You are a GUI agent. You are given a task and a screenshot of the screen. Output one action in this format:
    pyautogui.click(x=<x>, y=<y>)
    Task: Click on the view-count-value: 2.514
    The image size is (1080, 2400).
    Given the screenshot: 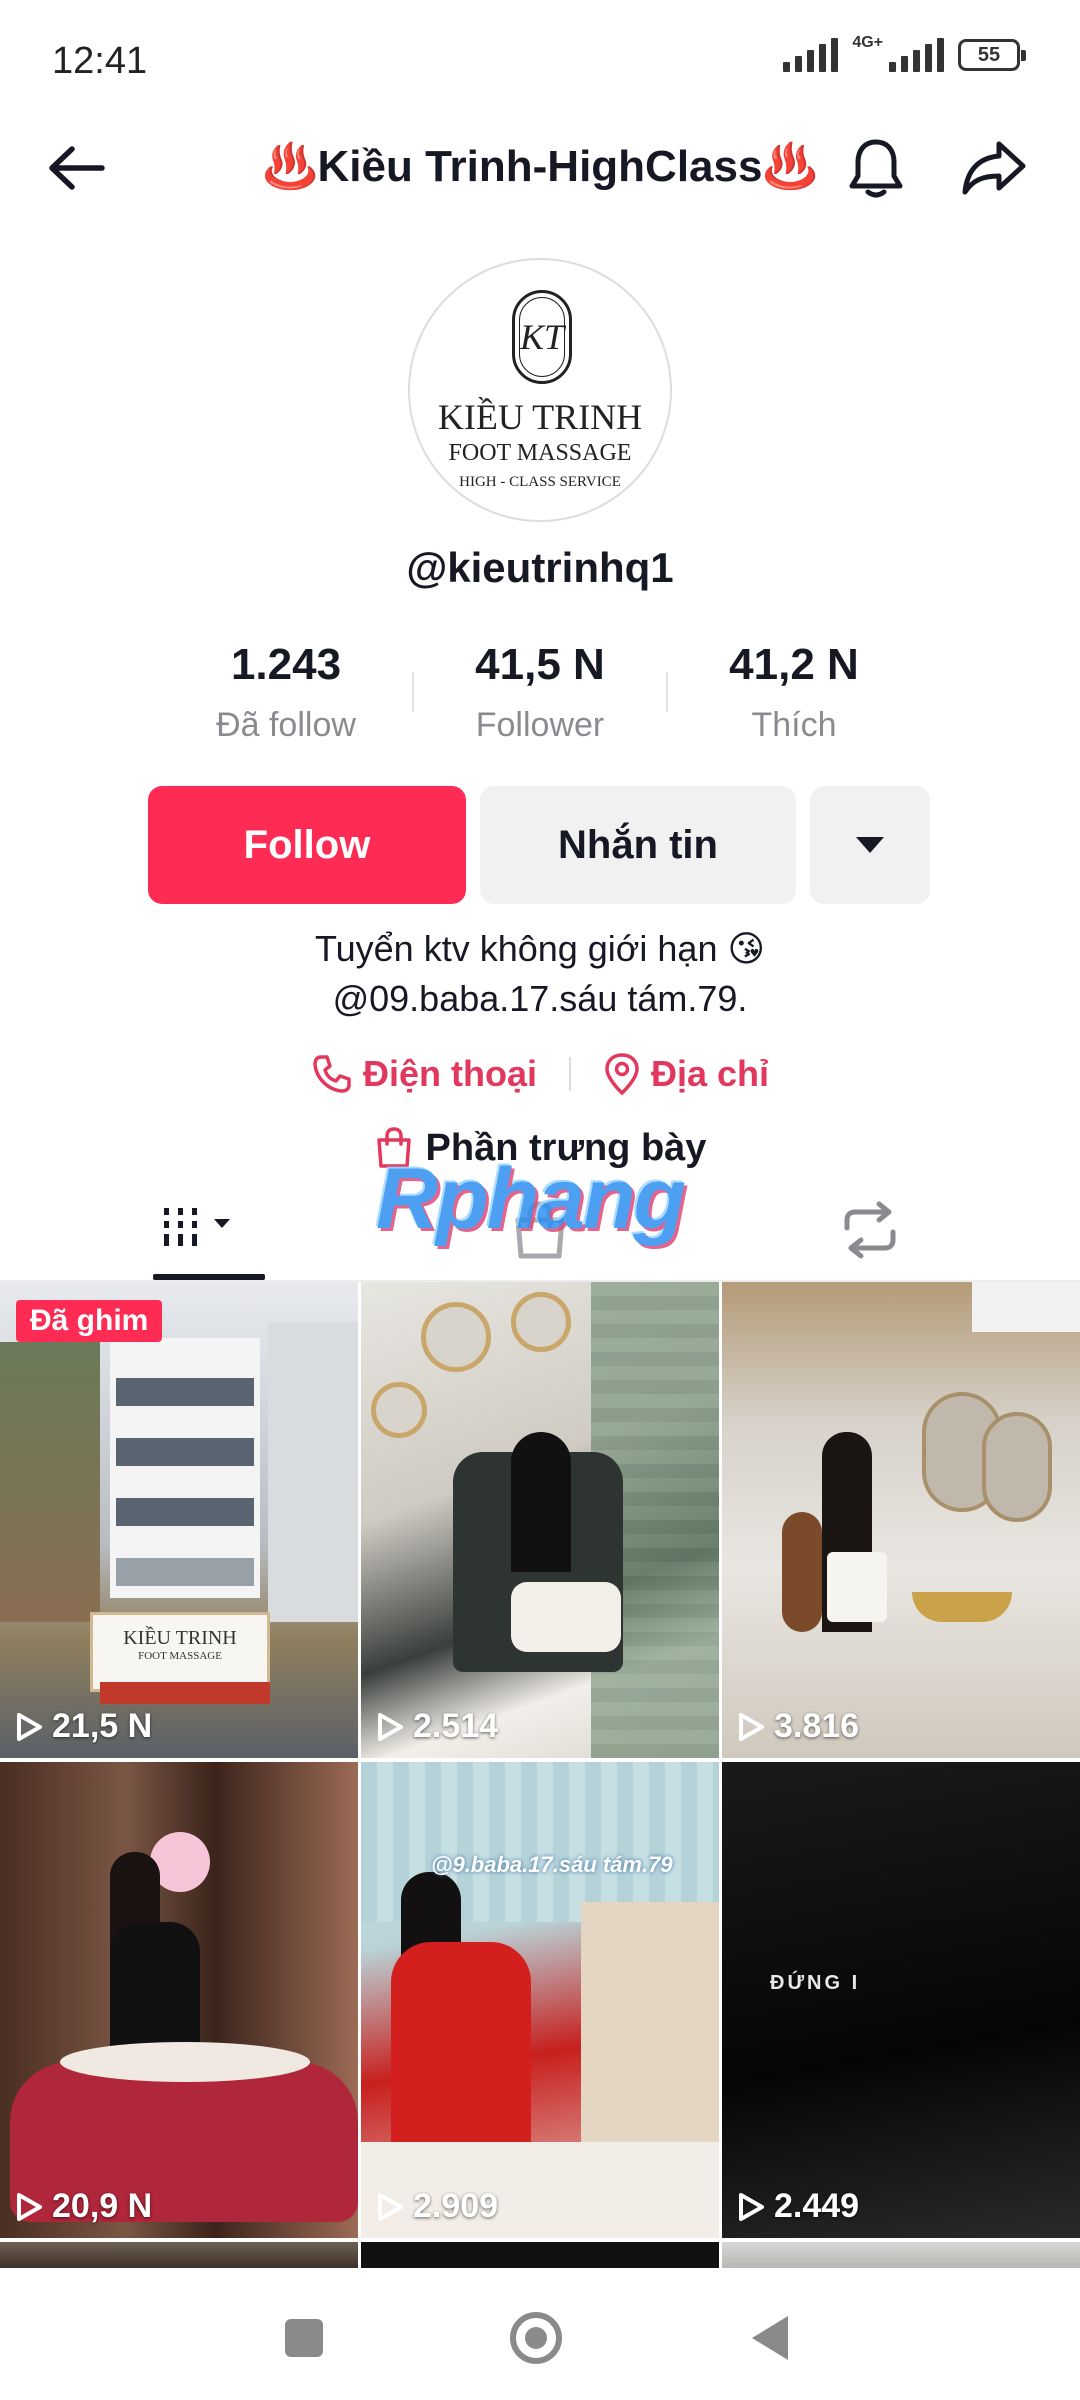 What is the action you would take?
    pyautogui.click(x=456, y=1726)
    